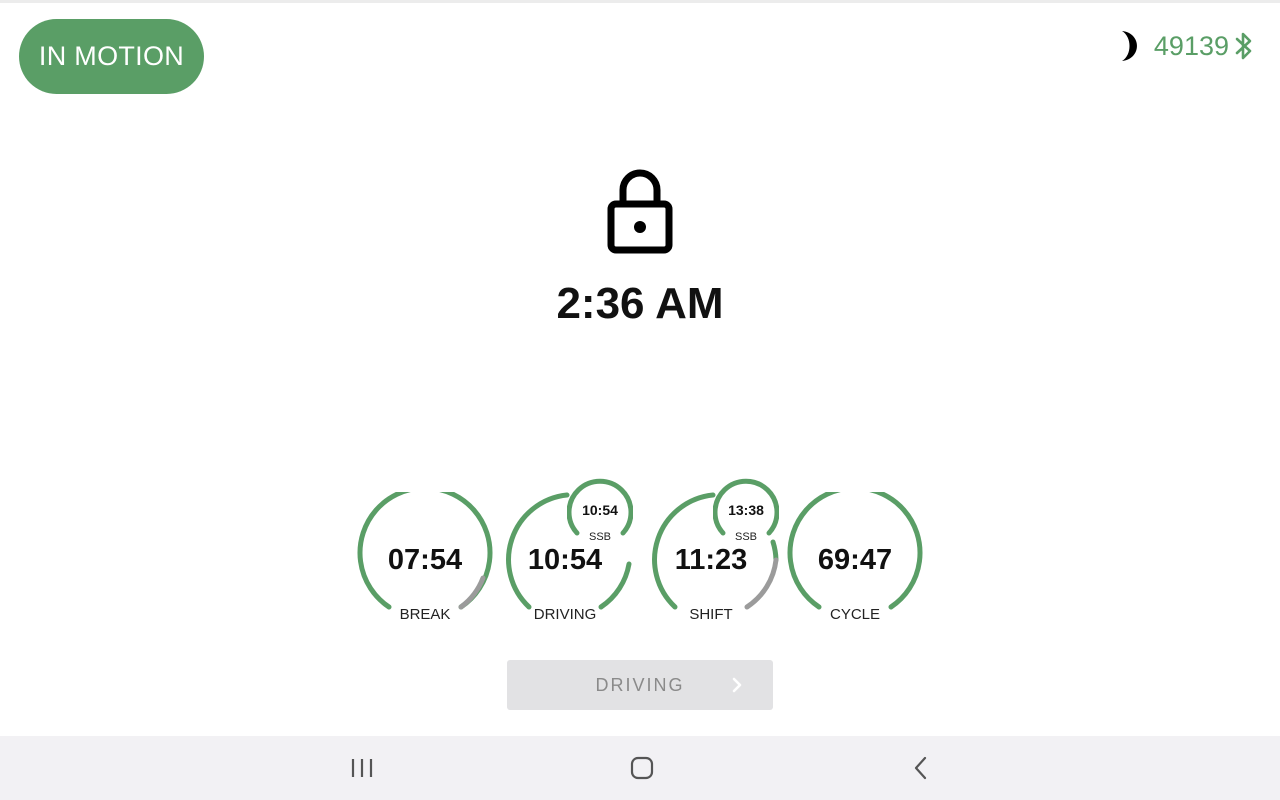 The image size is (1280, 800). Describe the element at coordinates (640, 303) in the screenshot. I see `lock-time: 2:36 AM` at that location.